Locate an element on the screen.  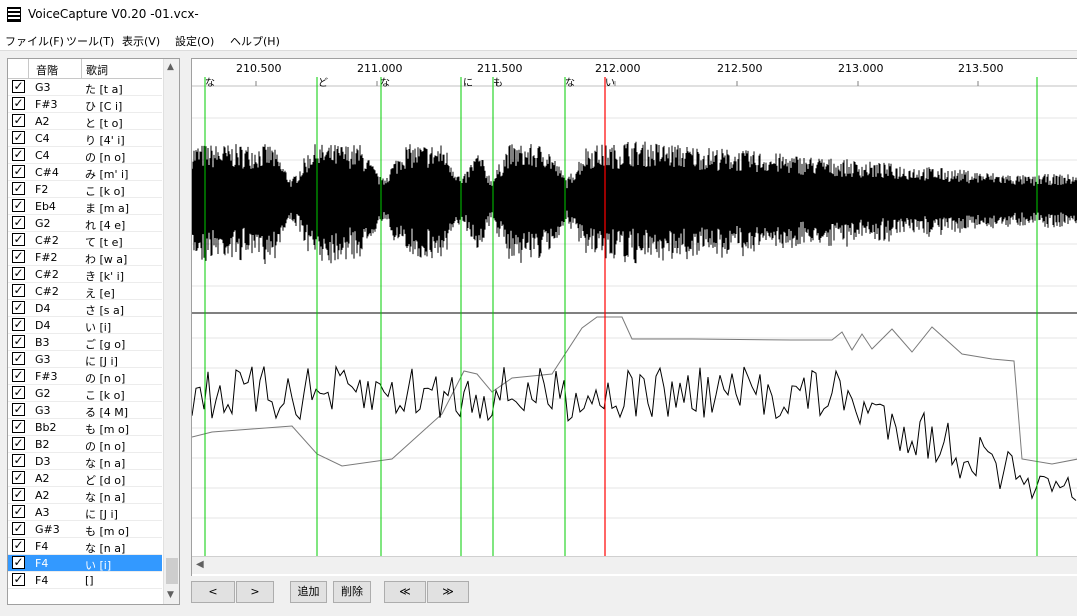
list-item: ✓ Bb2 も [m o] is located at coordinates (85, 427).